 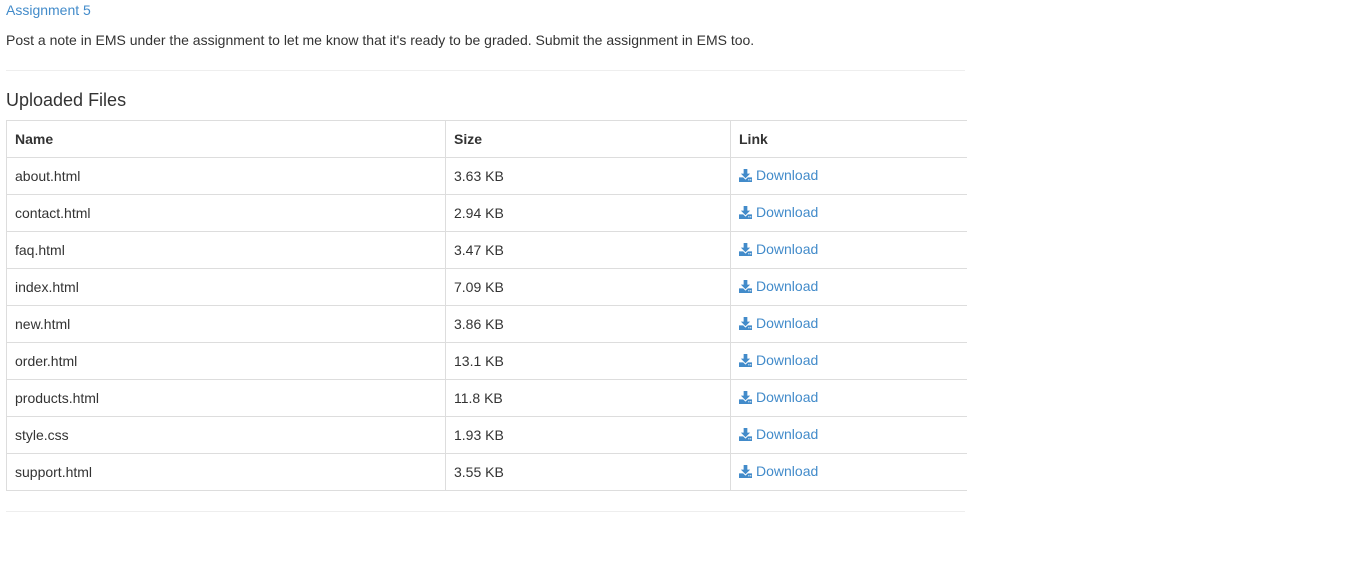 I want to click on file-name-cell: about.html, so click(x=226, y=176).